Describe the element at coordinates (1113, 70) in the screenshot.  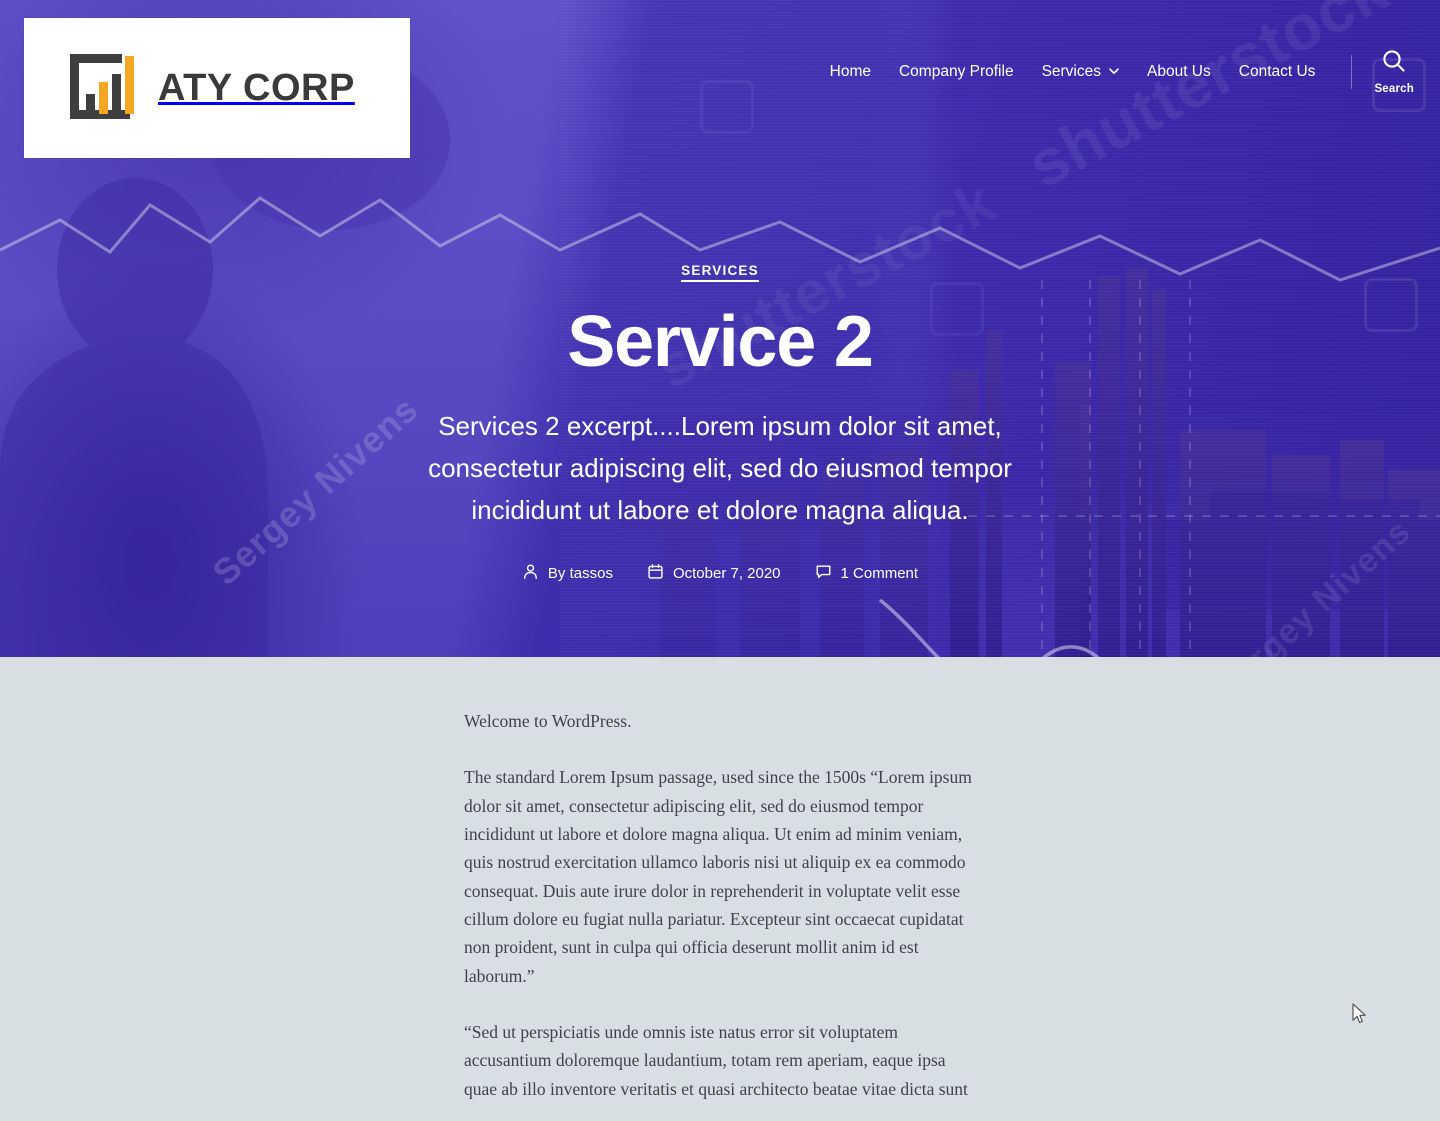
I see `chevron-down-icon` at that location.